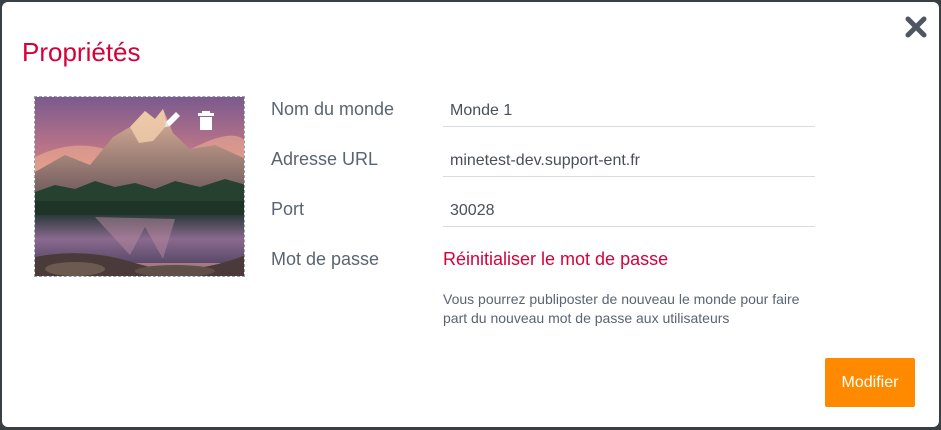 This screenshot has height=430, width=941. Describe the element at coordinates (870, 382) in the screenshot. I see `modify-button: Modifier` at that location.